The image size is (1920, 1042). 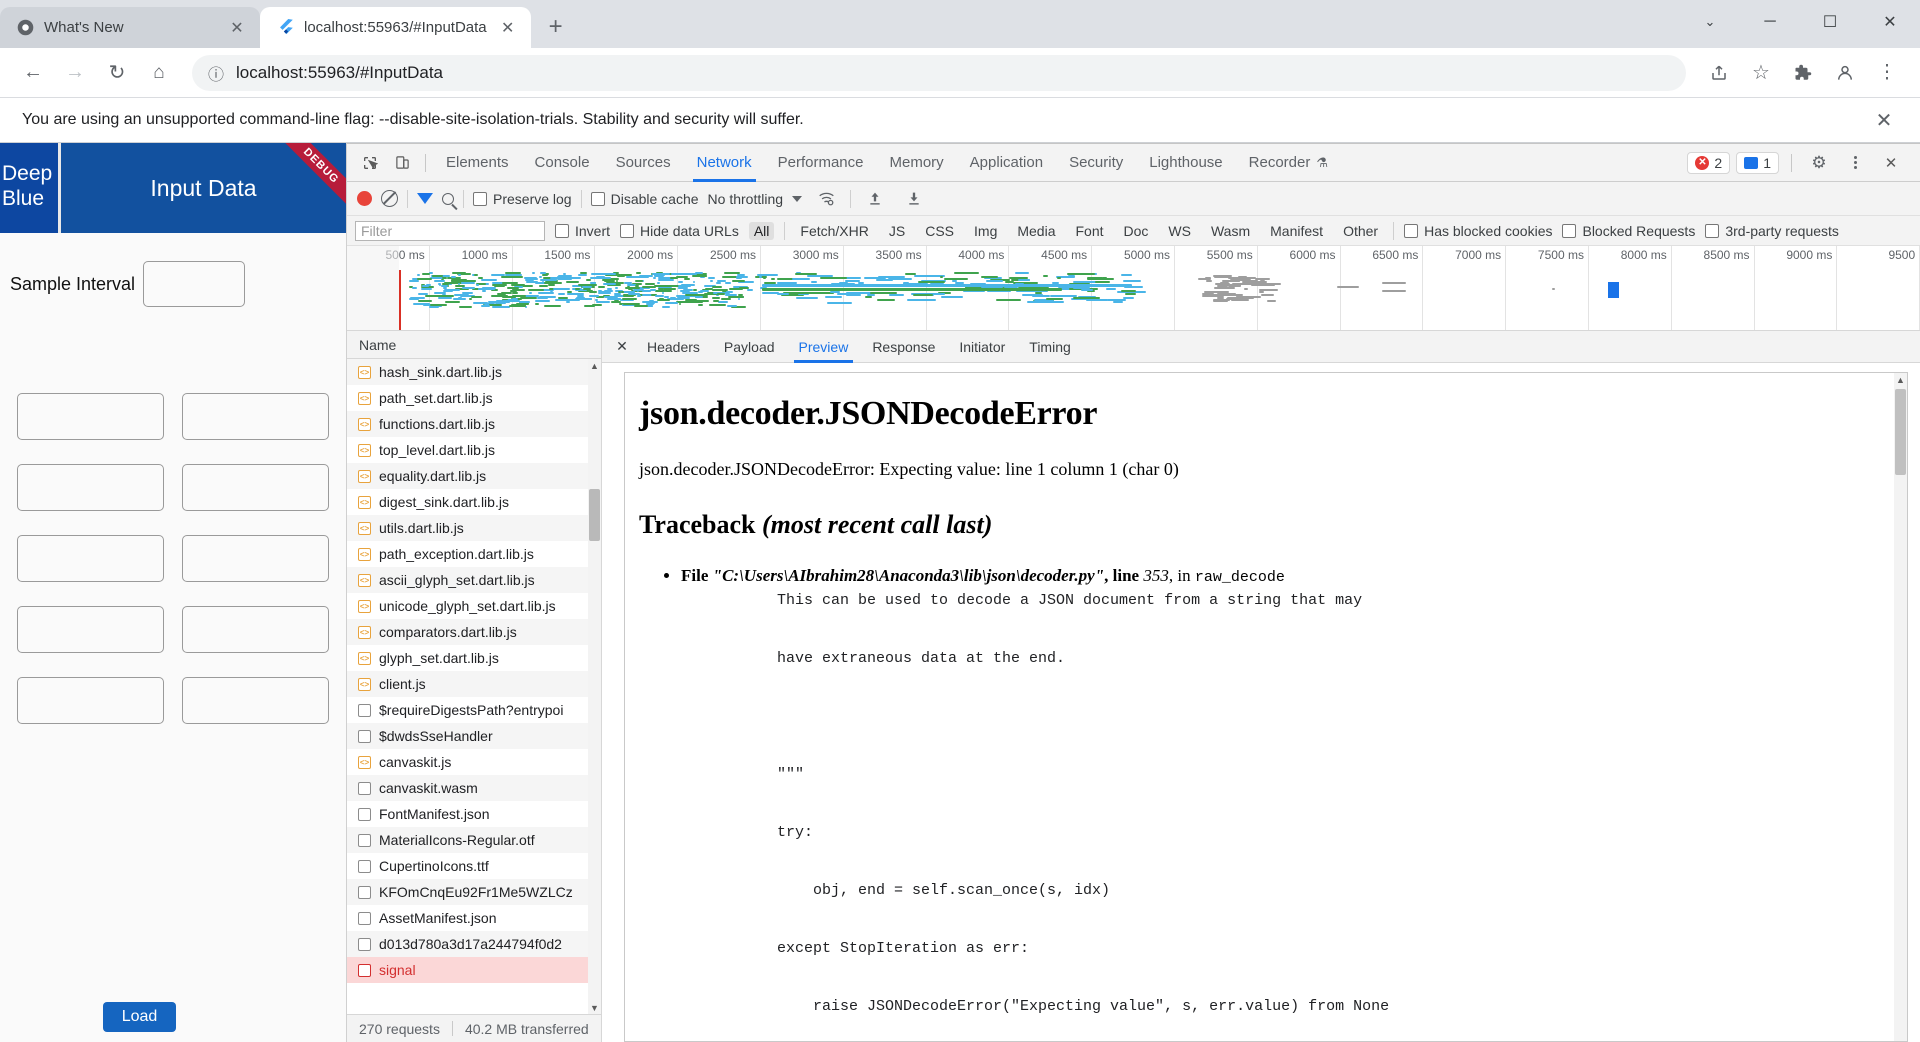 I want to click on filter-type-manifest: Manifest, so click(x=1296, y=231).